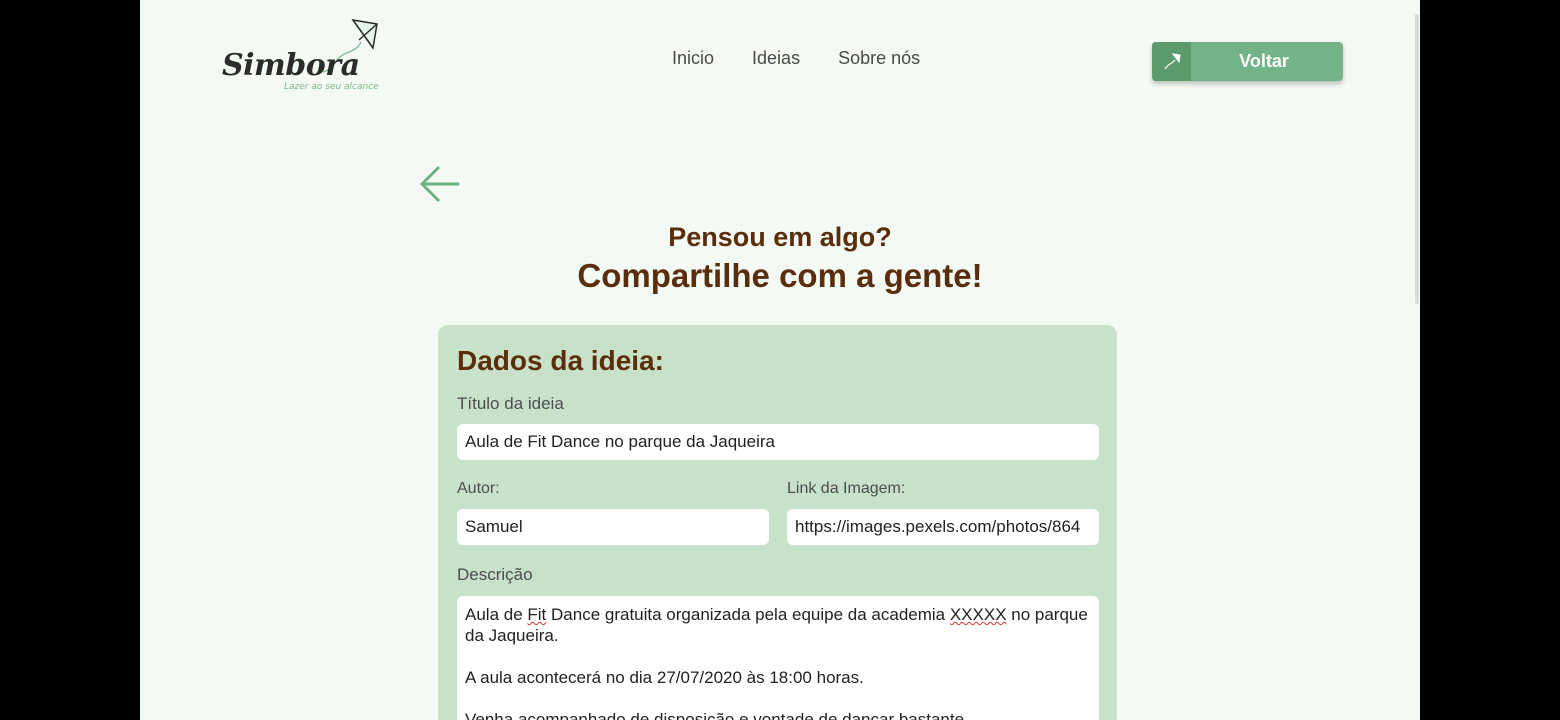 The width and height of the screenshot is (1560, 720). I want to click on nav-link-inicio: Inicio, so click(693, 58).